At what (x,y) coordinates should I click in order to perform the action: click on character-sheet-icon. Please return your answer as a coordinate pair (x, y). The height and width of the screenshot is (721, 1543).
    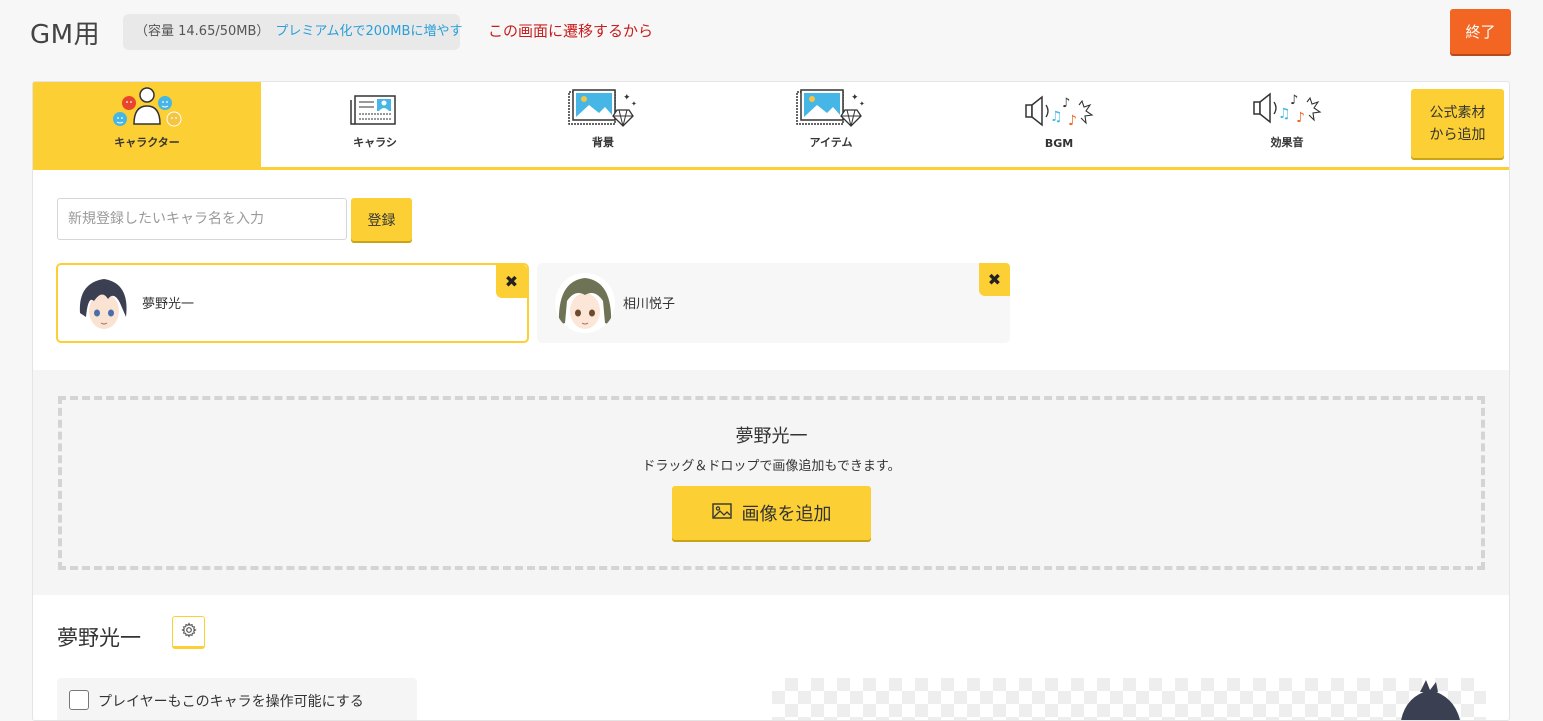
    Looking at the image, I should click on (375, 108).